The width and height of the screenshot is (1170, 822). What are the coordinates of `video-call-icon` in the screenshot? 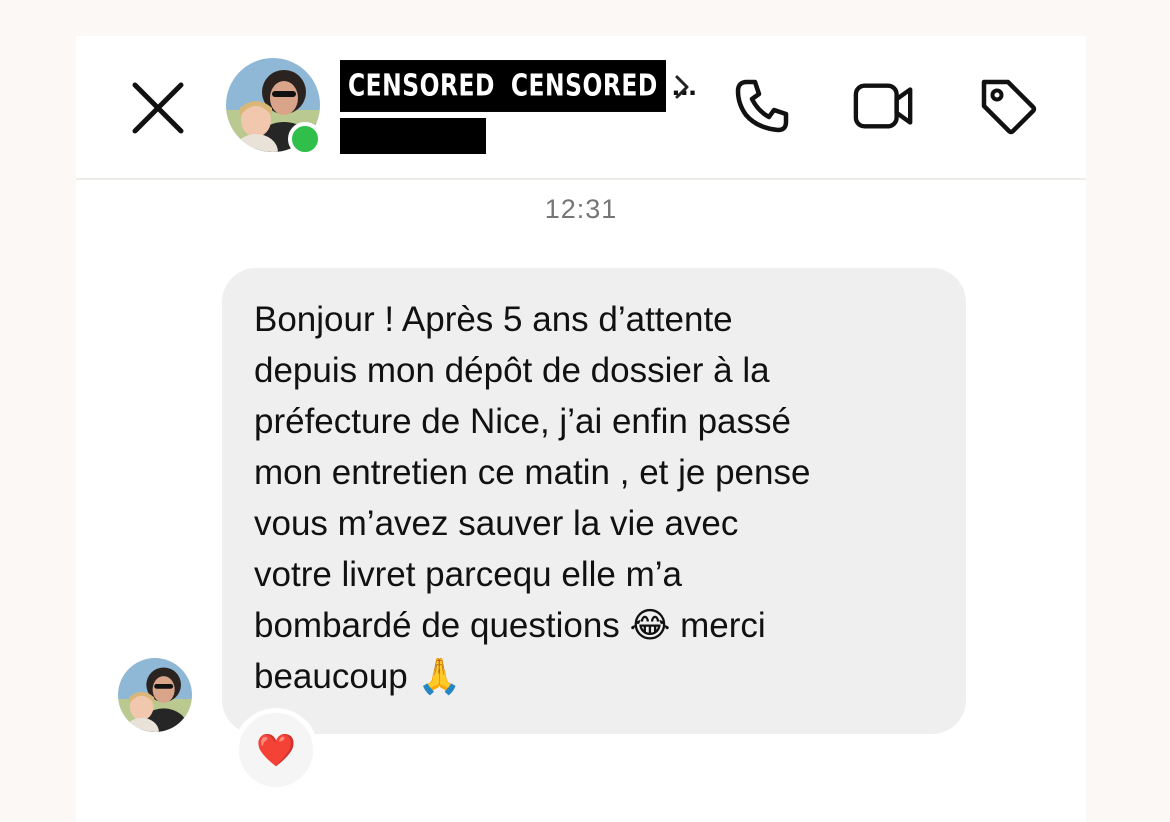 It's located at (883, 106).